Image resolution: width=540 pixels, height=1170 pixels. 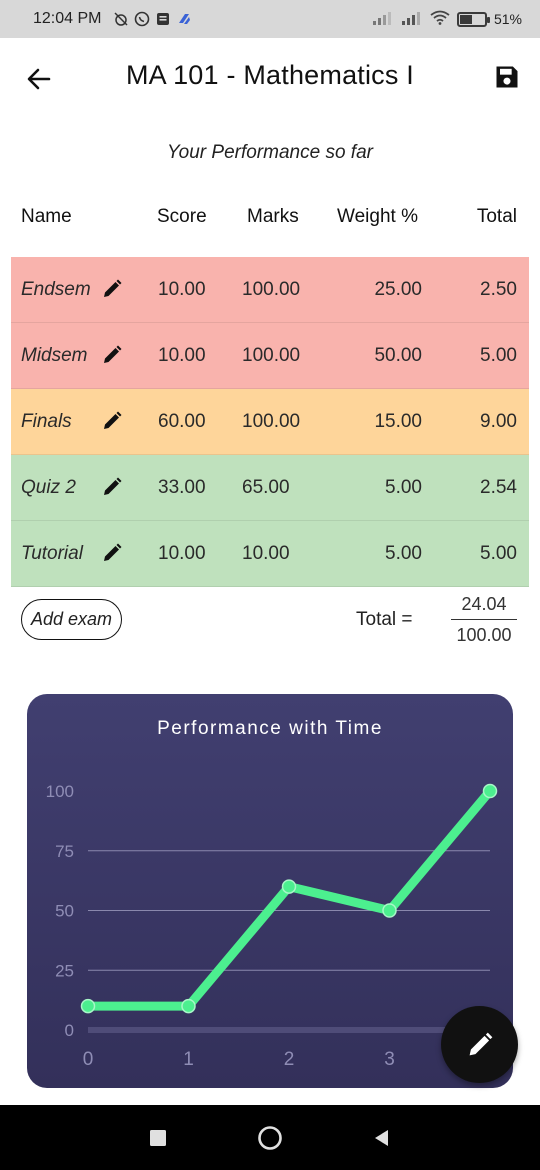 What do you see at coordinates (270, 152) in the screenshot?
I see `section-subtitle: Your Performance so far` at bounding box center [270, 152].